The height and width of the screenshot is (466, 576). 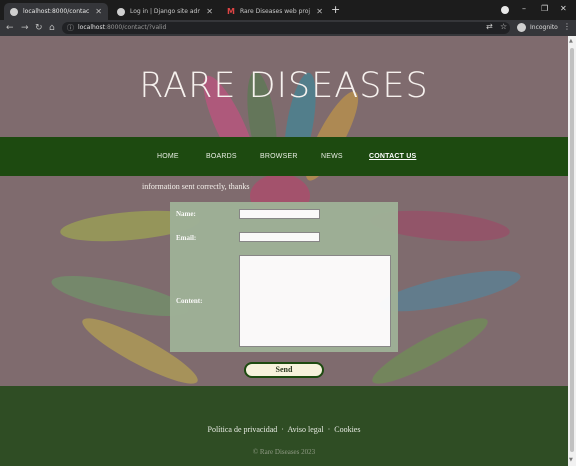 What do you see at coordinates (10, 28) in the screenshot?
I see `back-icon: ←` at bounding box center [10, 28].